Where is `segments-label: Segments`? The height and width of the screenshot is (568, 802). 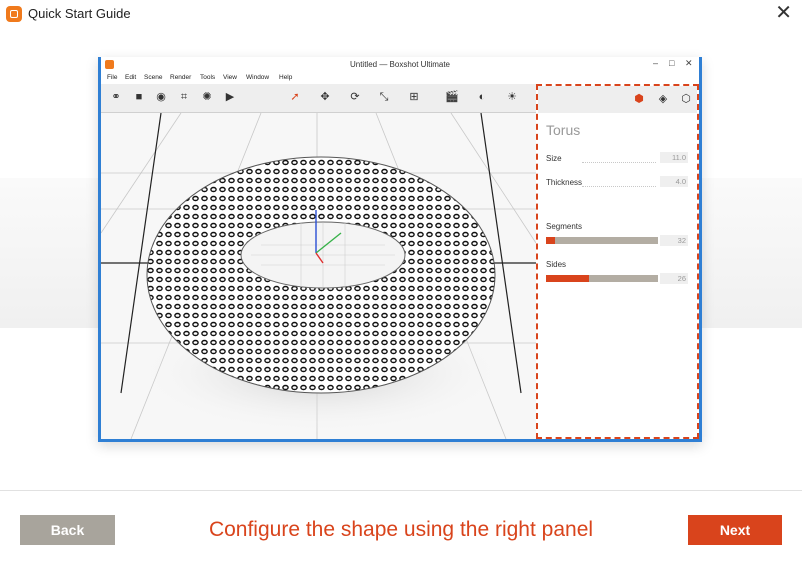 segments-label: Segments is located at coordinates (564, 226).